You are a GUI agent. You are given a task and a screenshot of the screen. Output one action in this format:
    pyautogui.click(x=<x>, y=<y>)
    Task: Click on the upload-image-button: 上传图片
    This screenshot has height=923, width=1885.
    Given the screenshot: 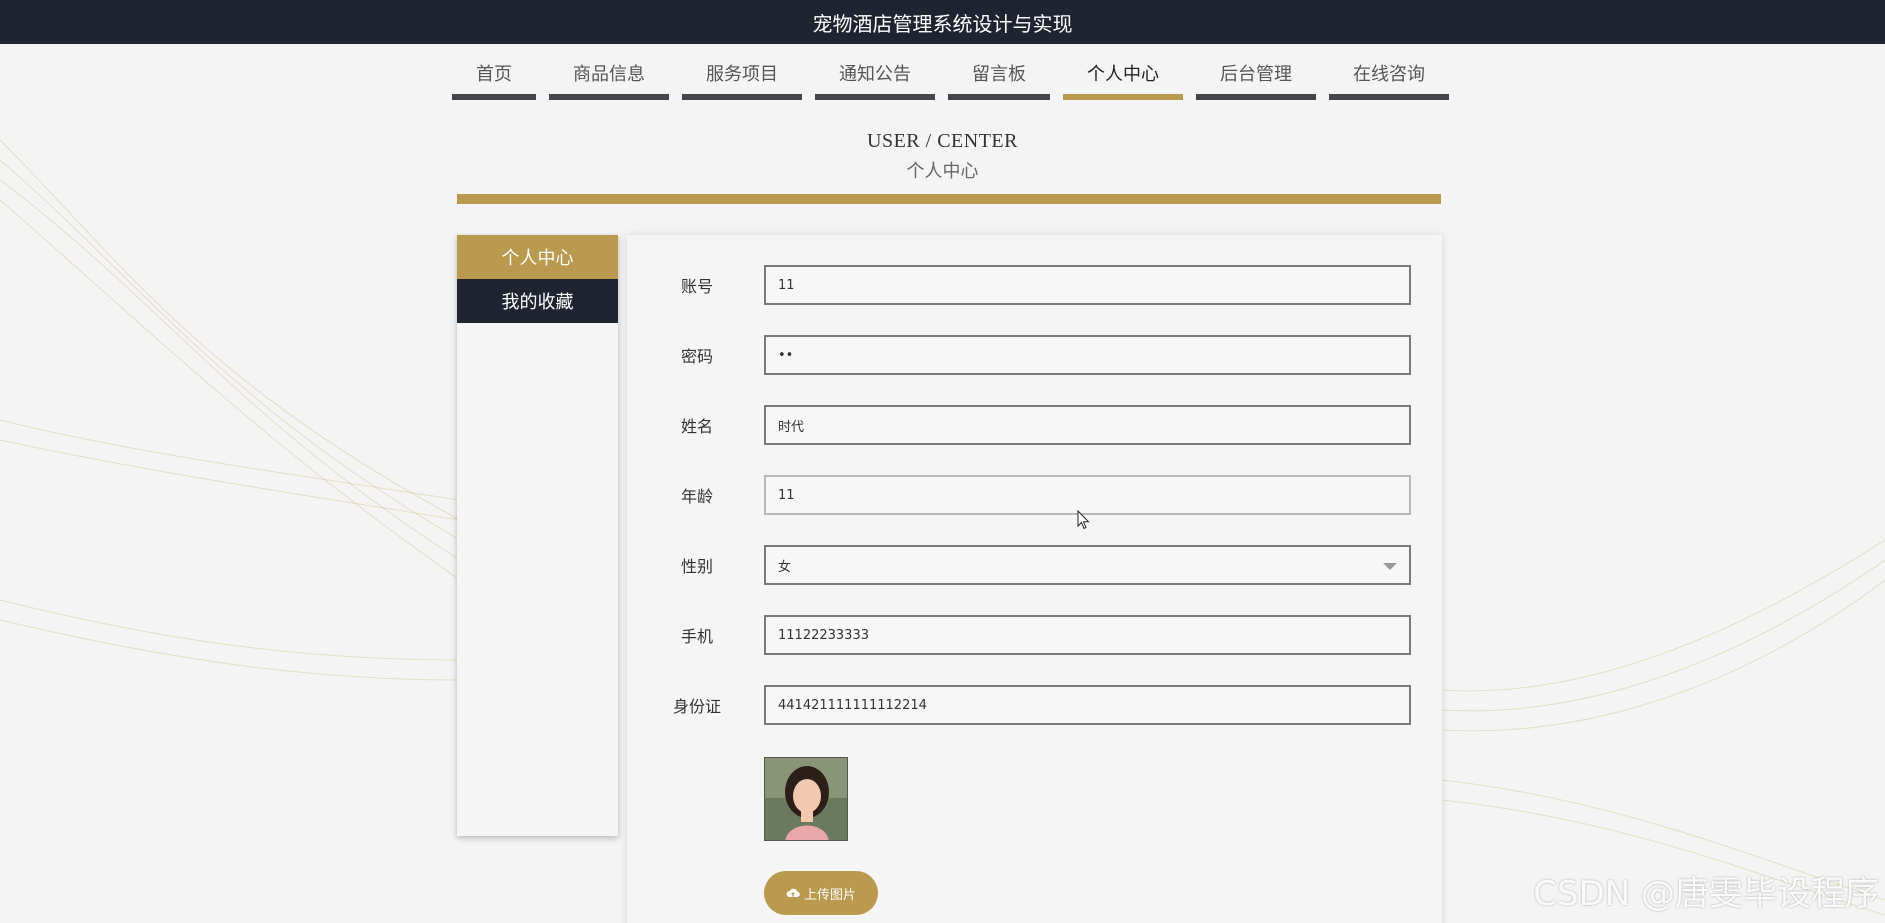 What is the action you would take?
    pyautogui.click(x=821, y=893)
    